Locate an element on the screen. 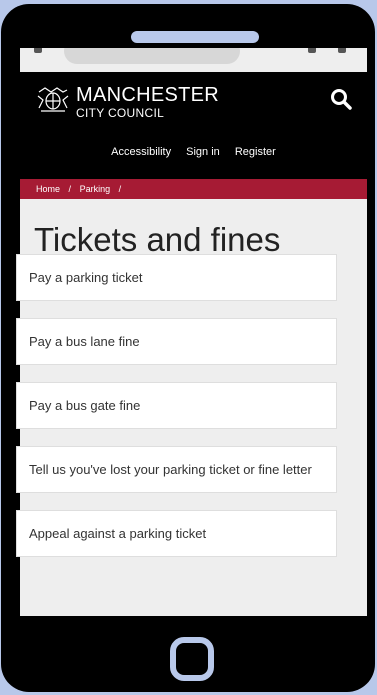 This screenshot has width=377, height=695. url-bar is located at coordinates (152, 56).